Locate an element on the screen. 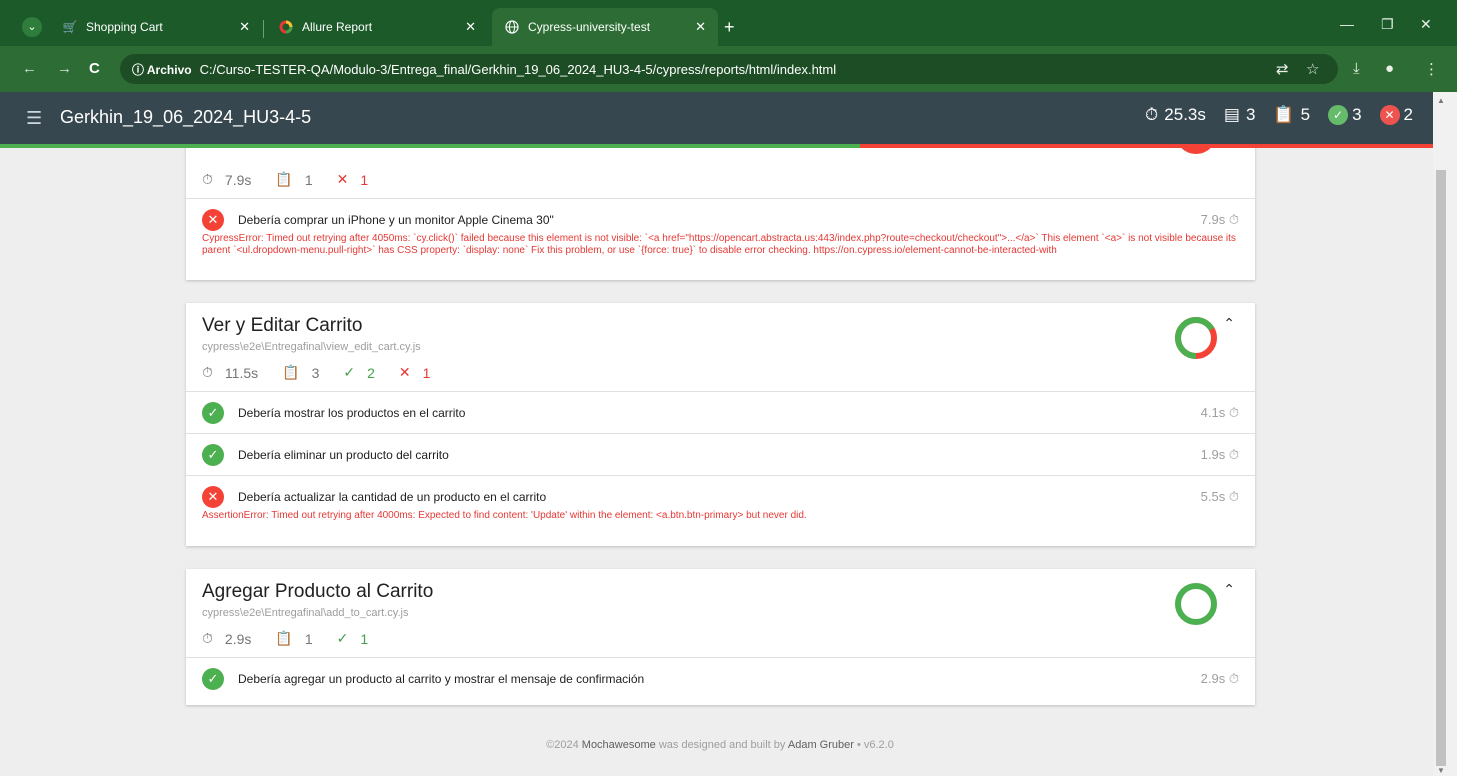  close-window-icon: ✕ is located at coordinates (1426, 24).